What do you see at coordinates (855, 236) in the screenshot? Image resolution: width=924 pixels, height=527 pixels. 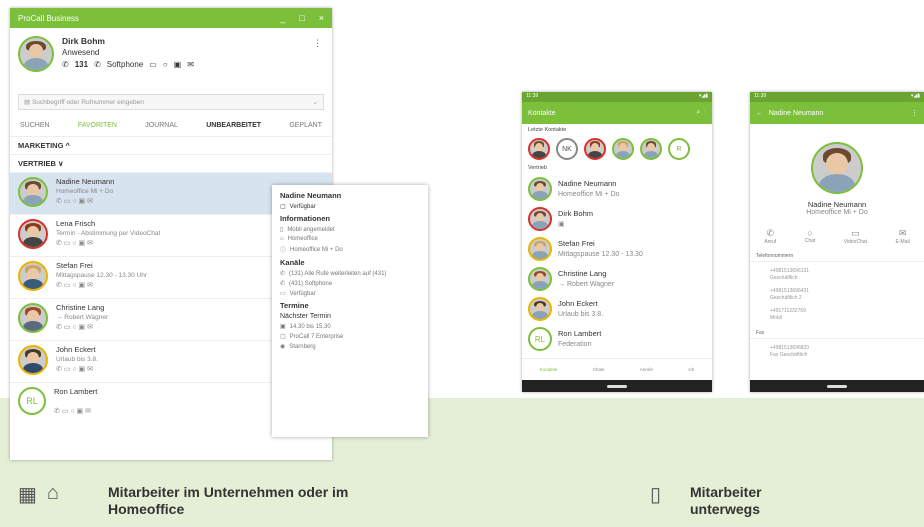 I see `videochat-action: ▭ VideoChat` at bounding box center [855, 236].